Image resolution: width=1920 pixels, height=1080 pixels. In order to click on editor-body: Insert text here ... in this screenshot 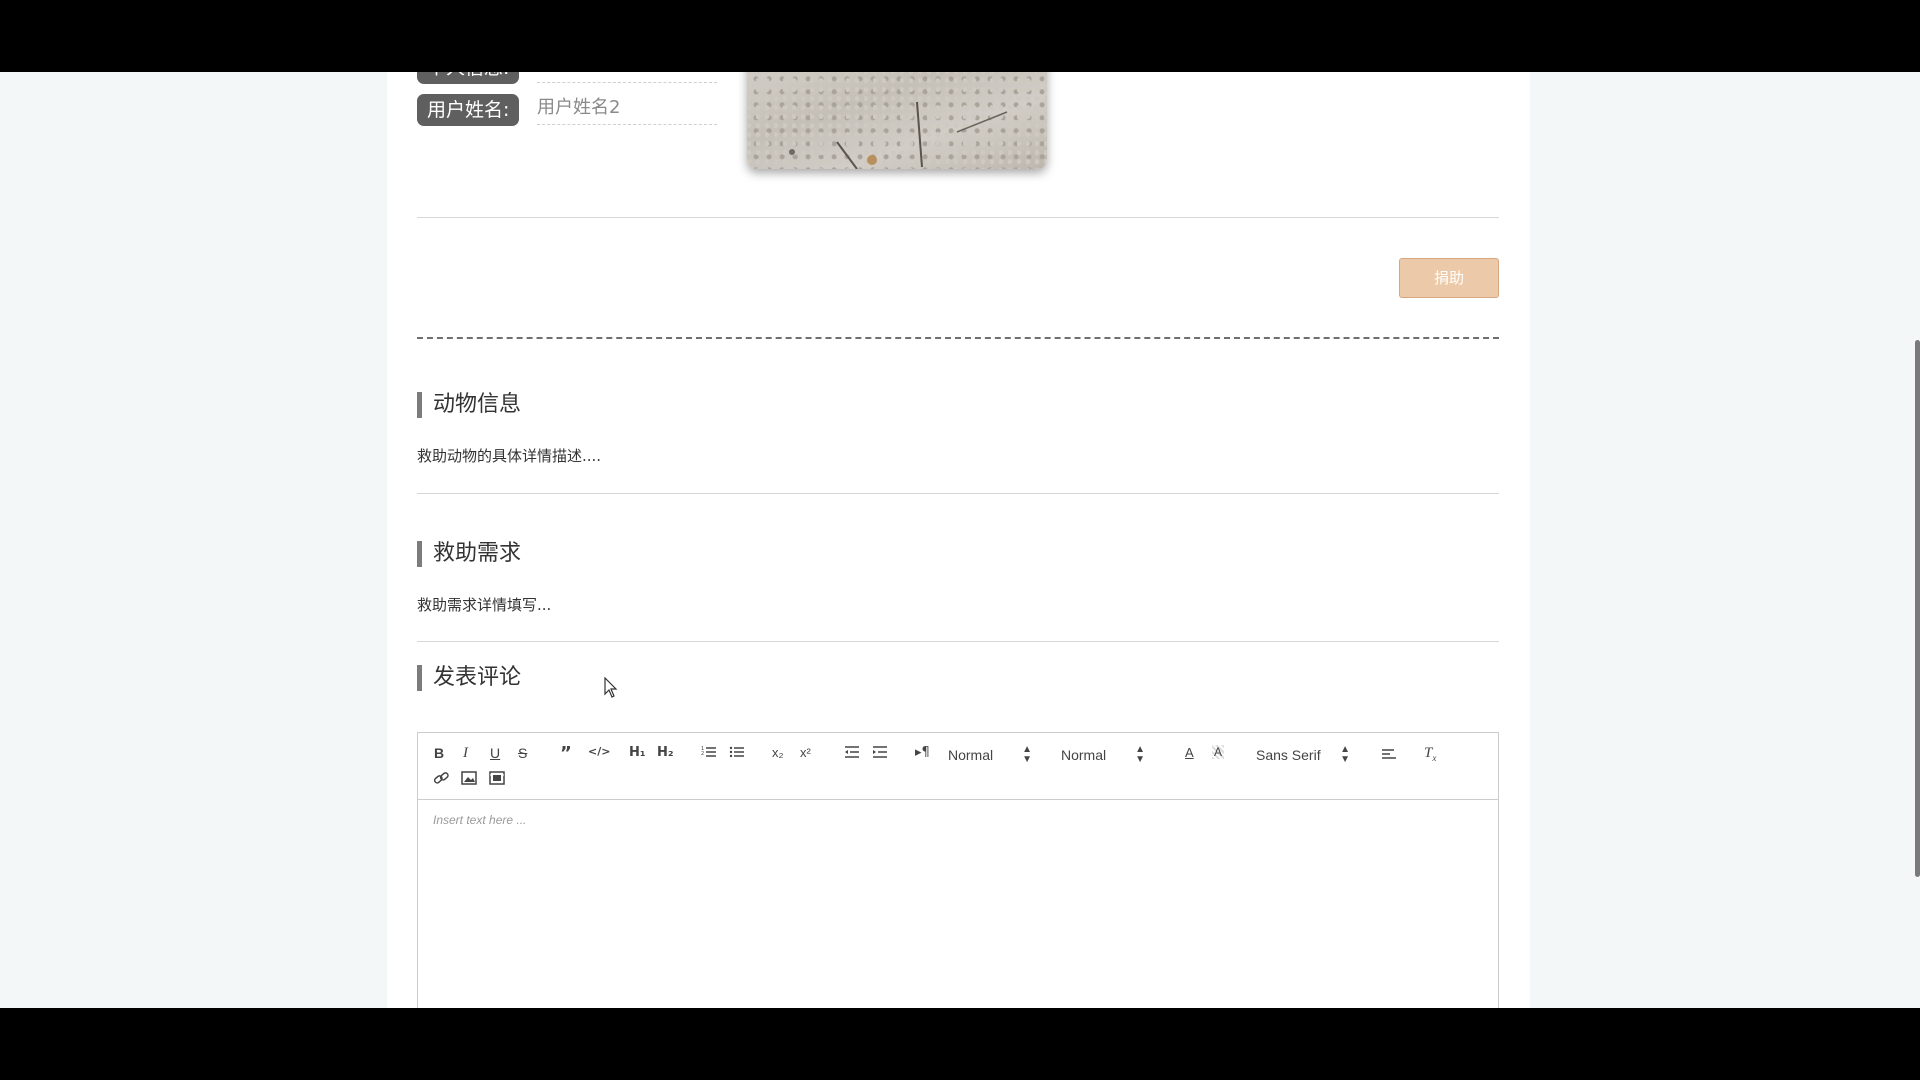, I will do `click(479, 820)`.